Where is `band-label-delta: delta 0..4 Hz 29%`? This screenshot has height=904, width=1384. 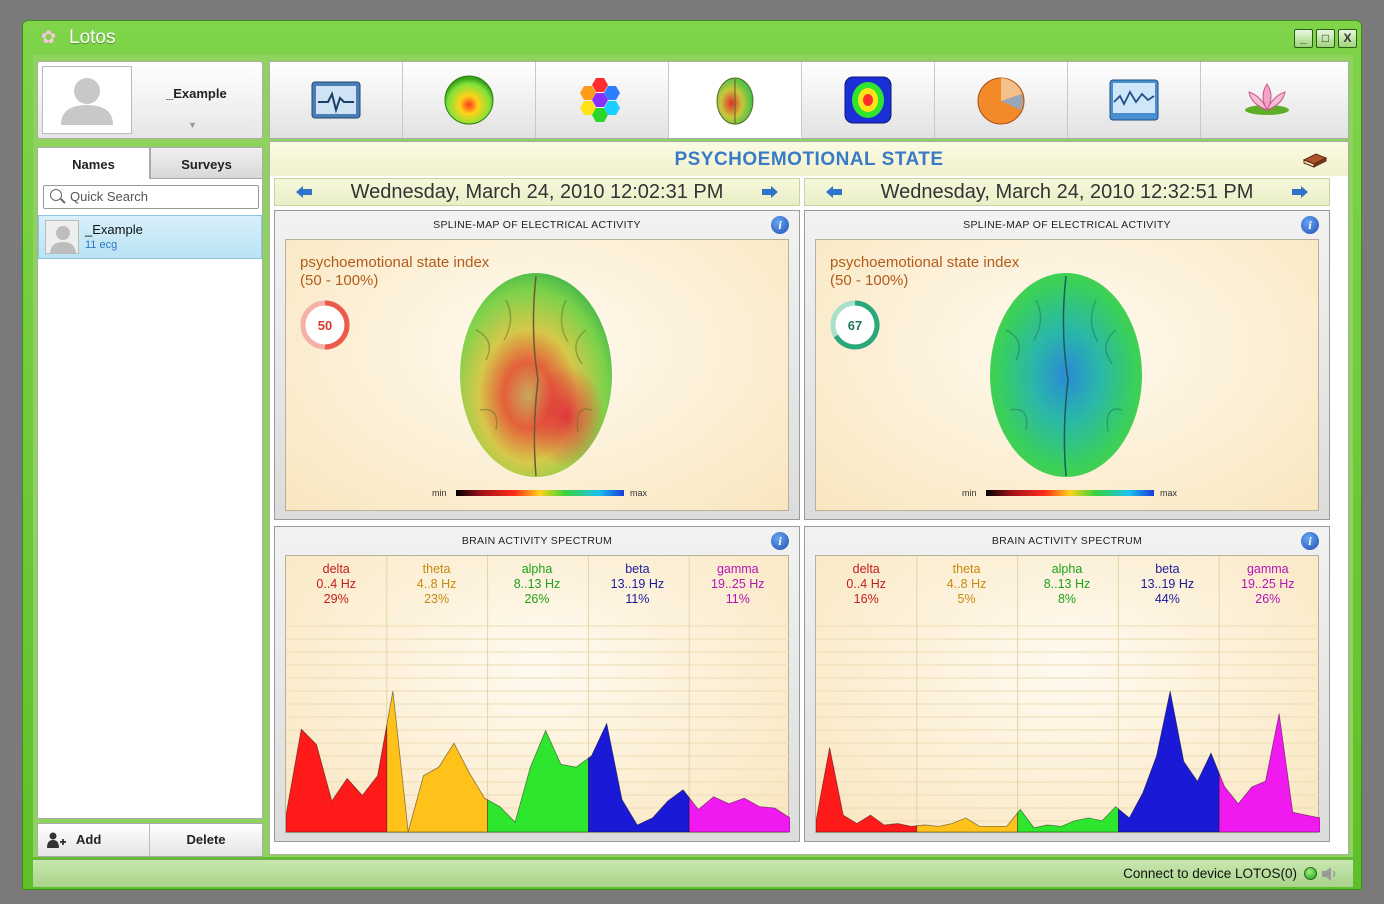
band-label-delta: delta 0..4 Hz 29% is located at coordinates (336, 584).